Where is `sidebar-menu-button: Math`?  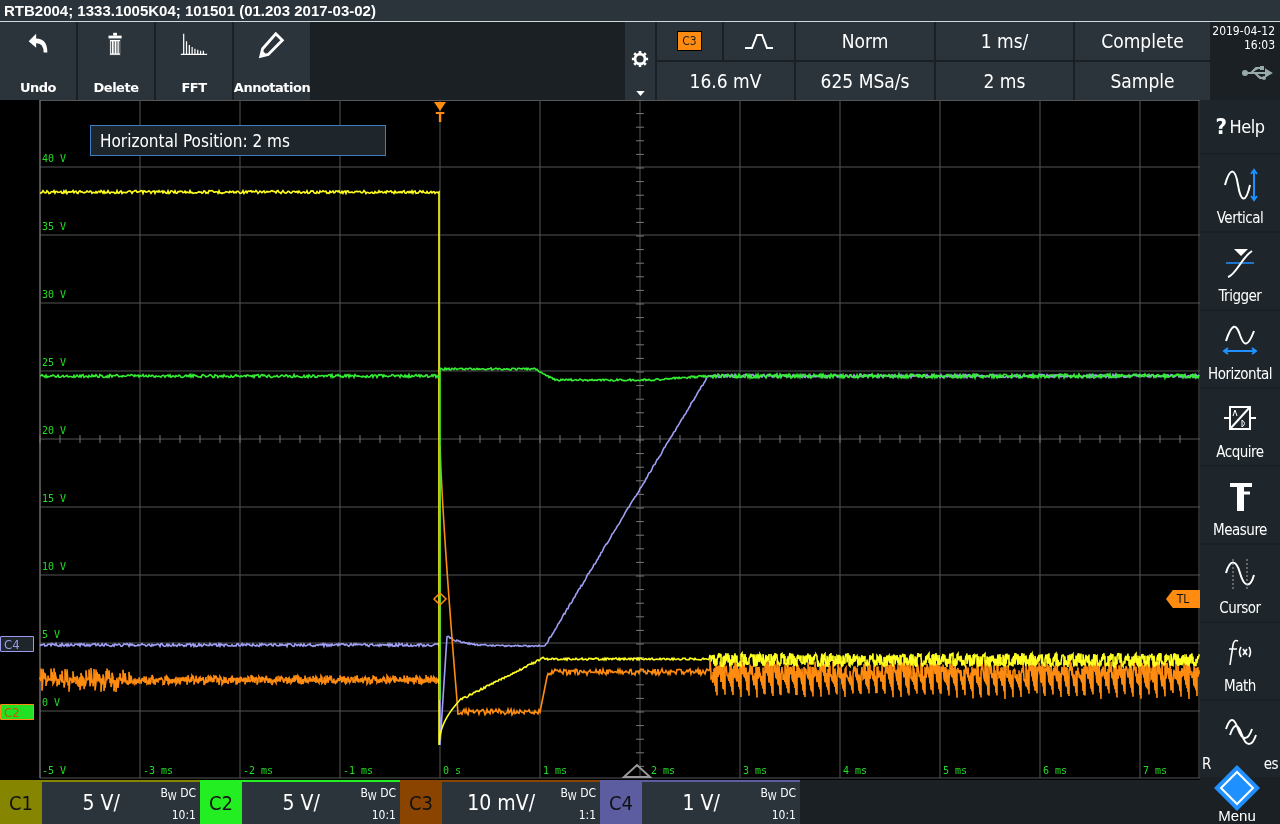
sidebar-menu-button: Math is located at coordinates (1240, 661).